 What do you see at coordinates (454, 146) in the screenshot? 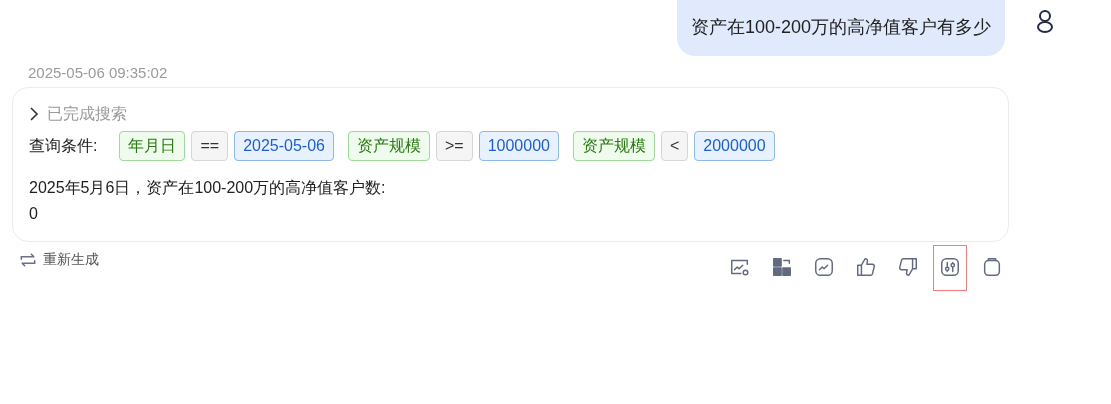
I see `condition-tag: >=` at bounding box center [454, 146].